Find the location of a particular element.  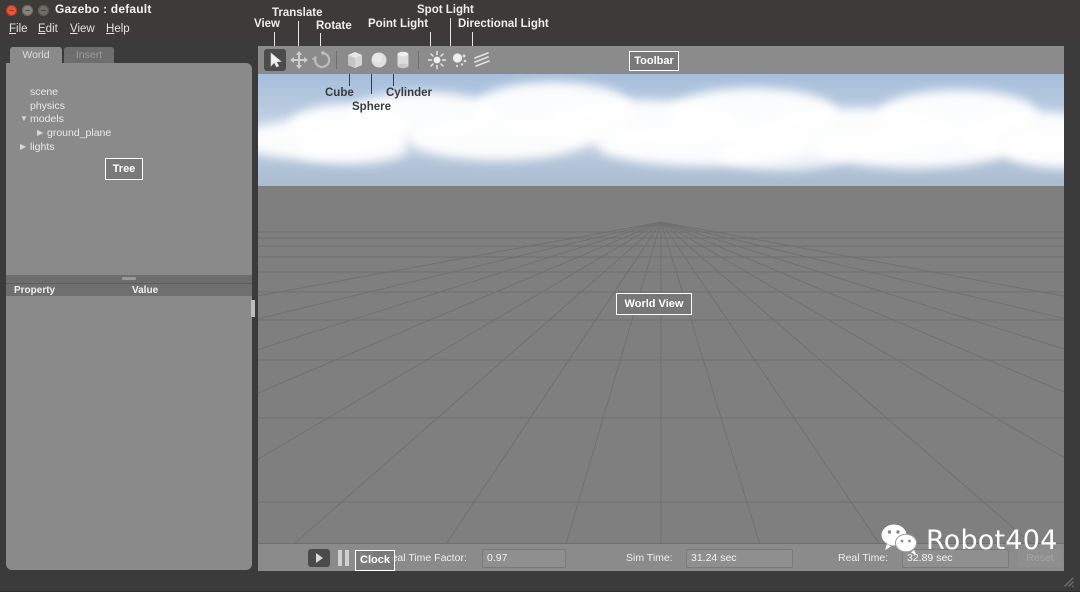

rotate-mode-button is located at coordinates (322, 60).